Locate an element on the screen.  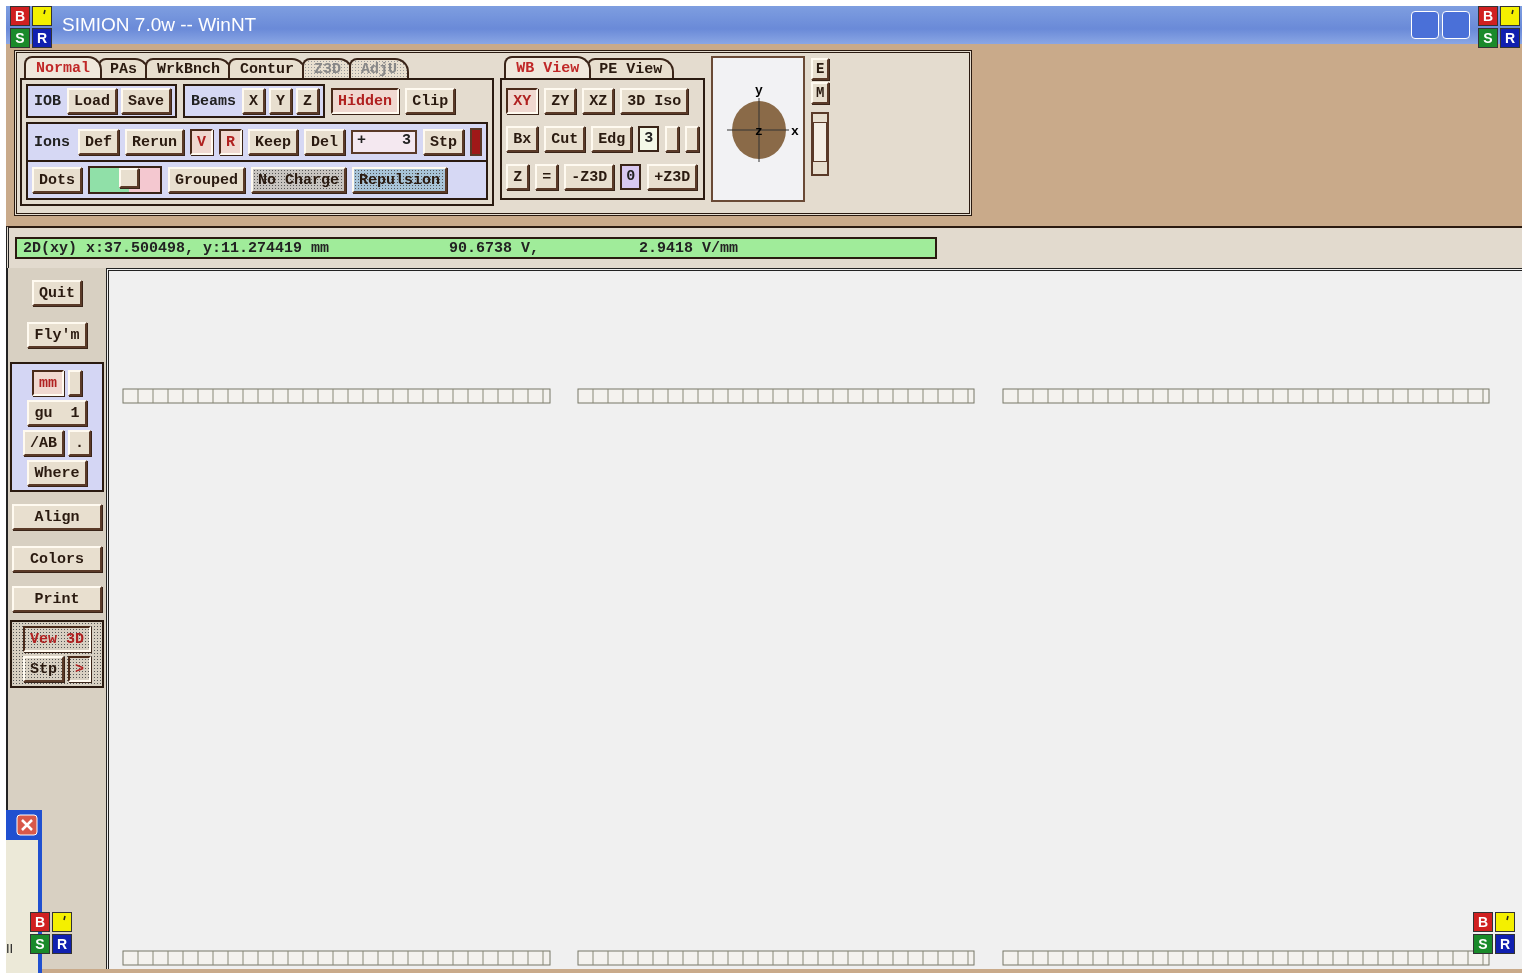
tool-button: Hidden is located at coordinates (365, 101).